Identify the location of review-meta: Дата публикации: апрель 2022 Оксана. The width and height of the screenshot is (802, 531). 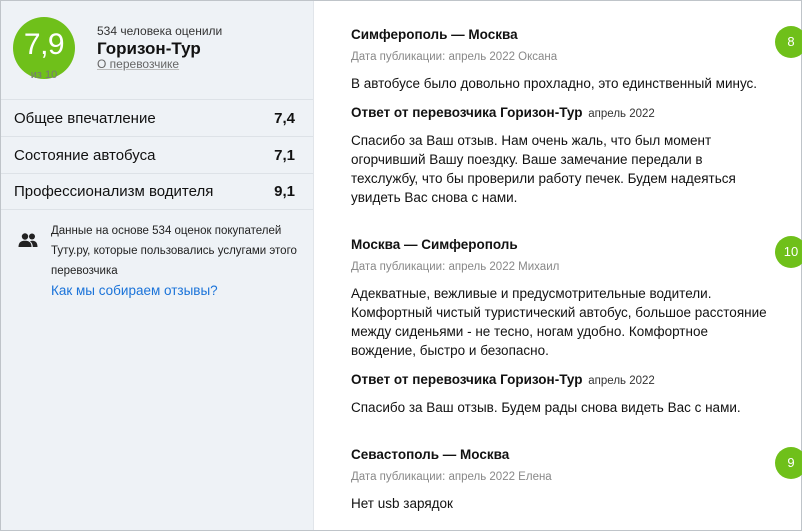
(454, 57).